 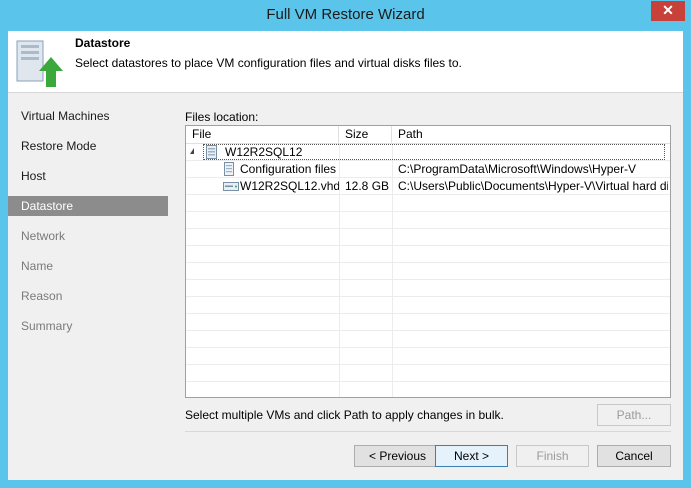 I want to click on nav-step-virtual-machines: Virtual Machines, so click(x=88, y=116).